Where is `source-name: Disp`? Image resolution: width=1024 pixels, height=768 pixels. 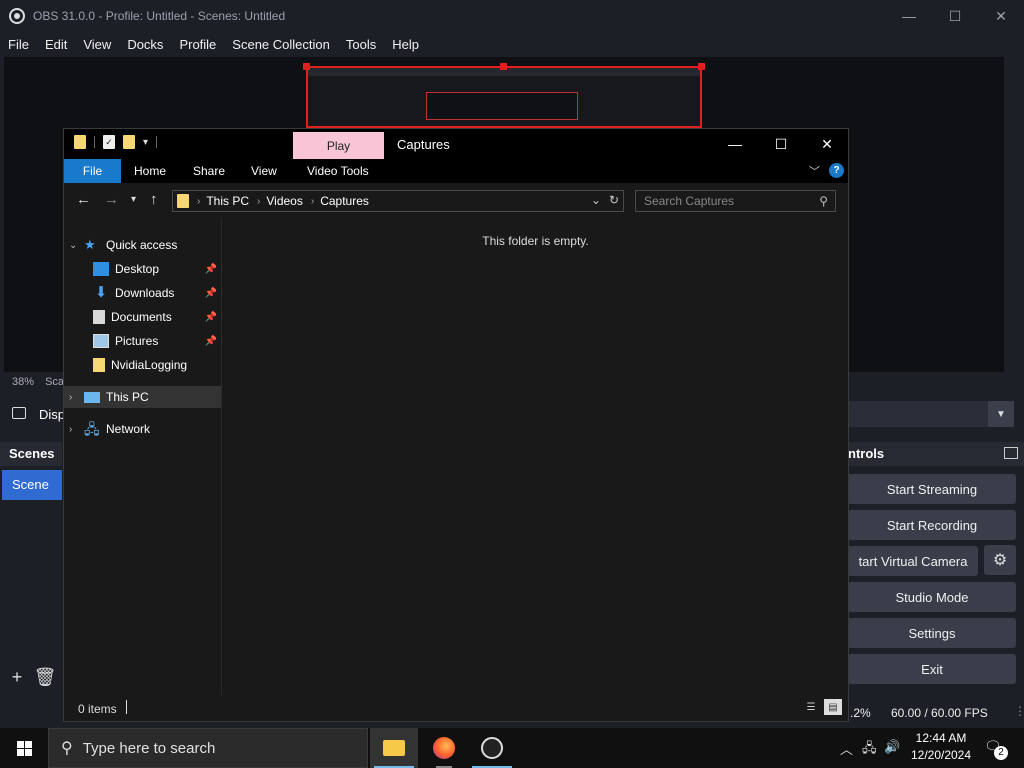
source-name: Disp is located at coordinates (52, 414).